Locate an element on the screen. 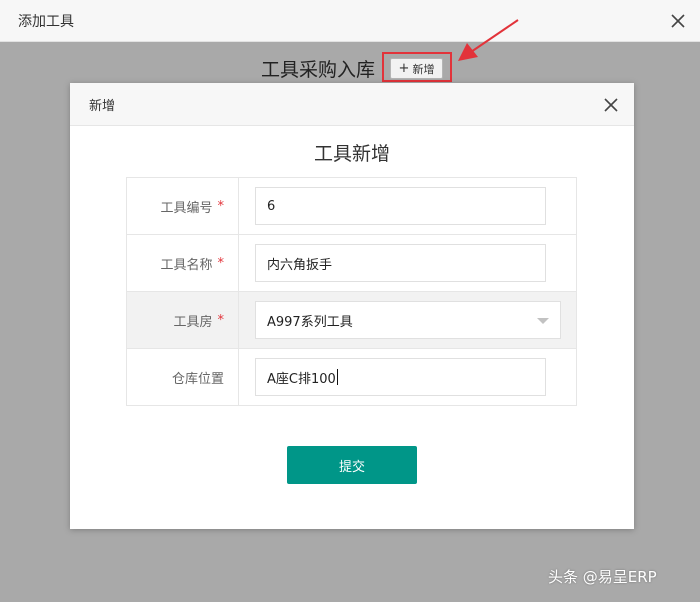 The image size is (700, 602). annotation-arrow-icon is located at coordinates (488, 40).